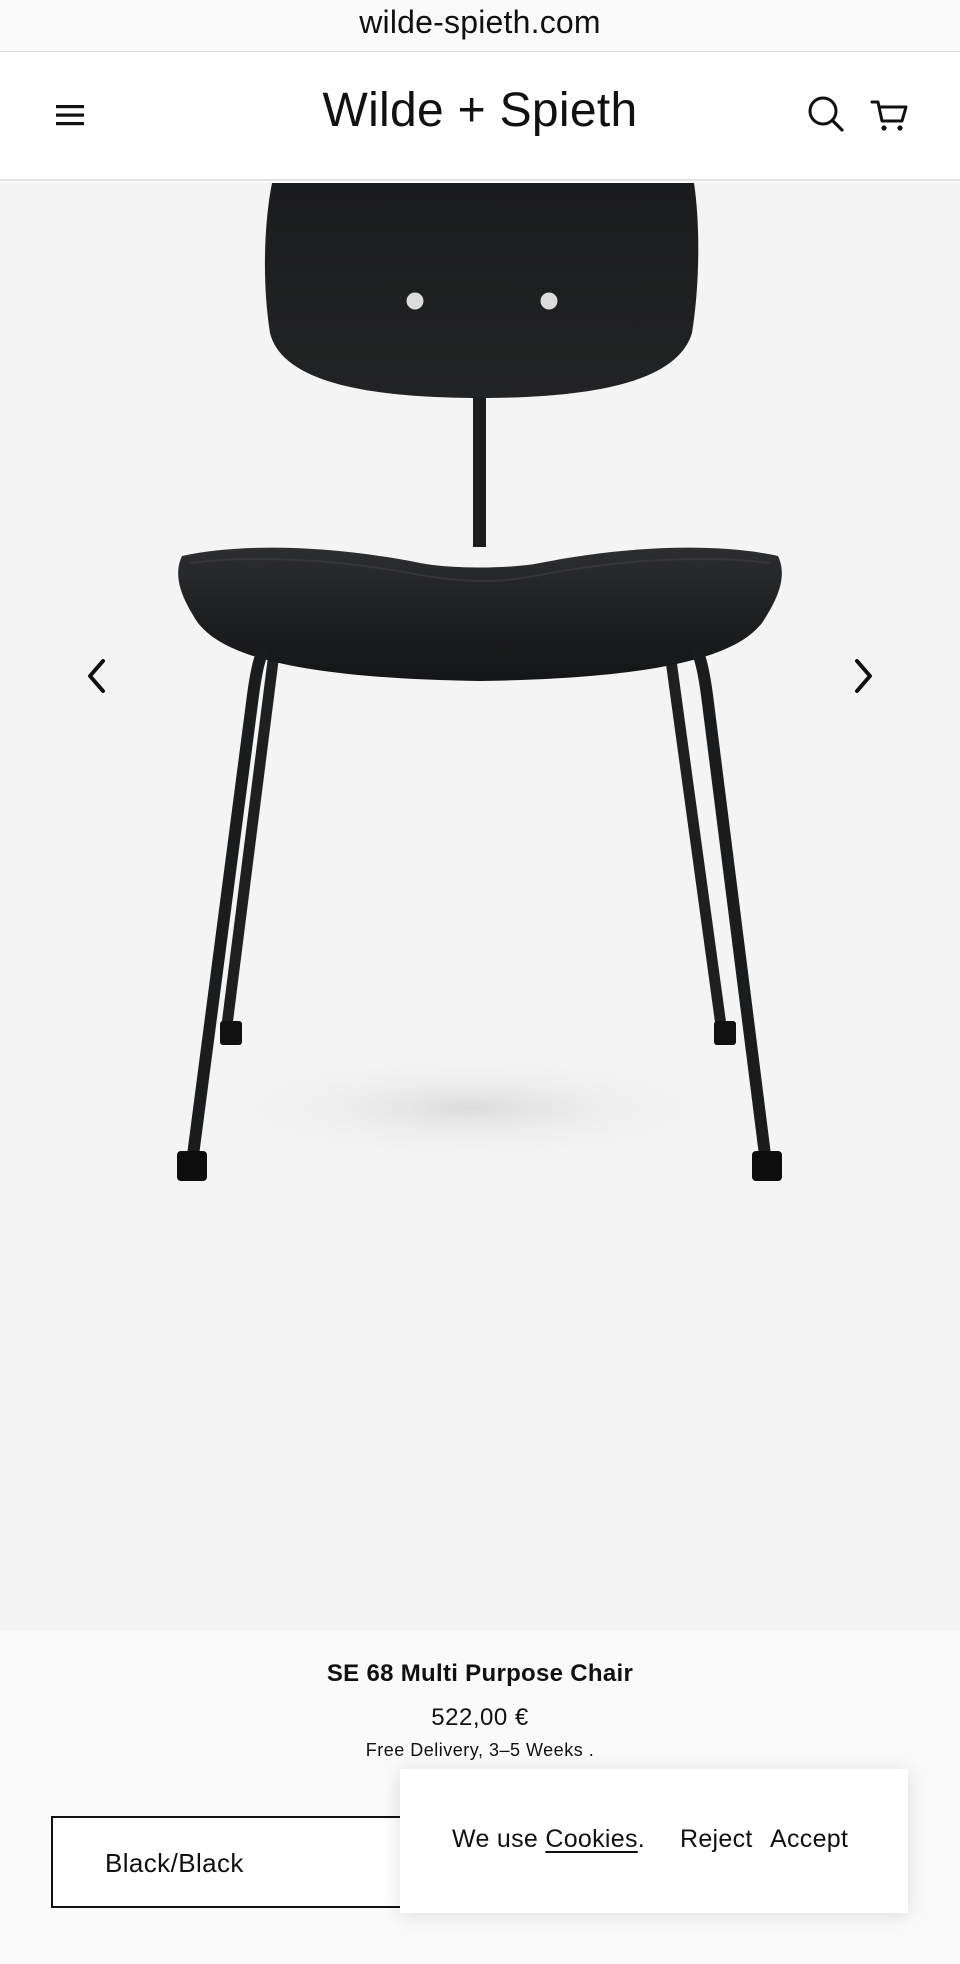 This screenshot has width=960, height=1964. What do you see at coordinates (97, 676) in the screenshot?
I see `chevron-left-icon` at bounding box center [97, 676].